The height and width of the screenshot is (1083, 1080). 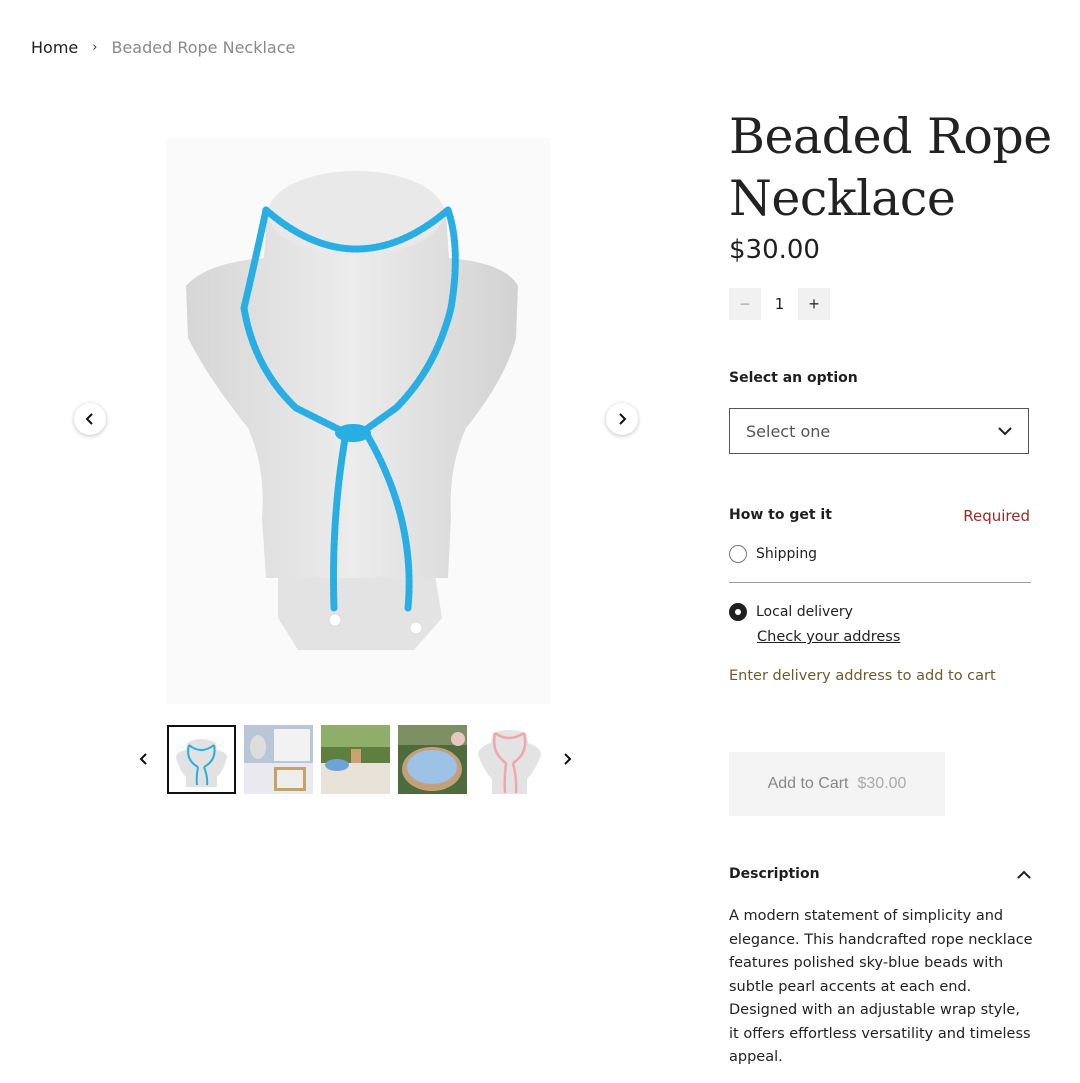 I want to click on check-address-link: Check your address, so click(x=828, y=637).